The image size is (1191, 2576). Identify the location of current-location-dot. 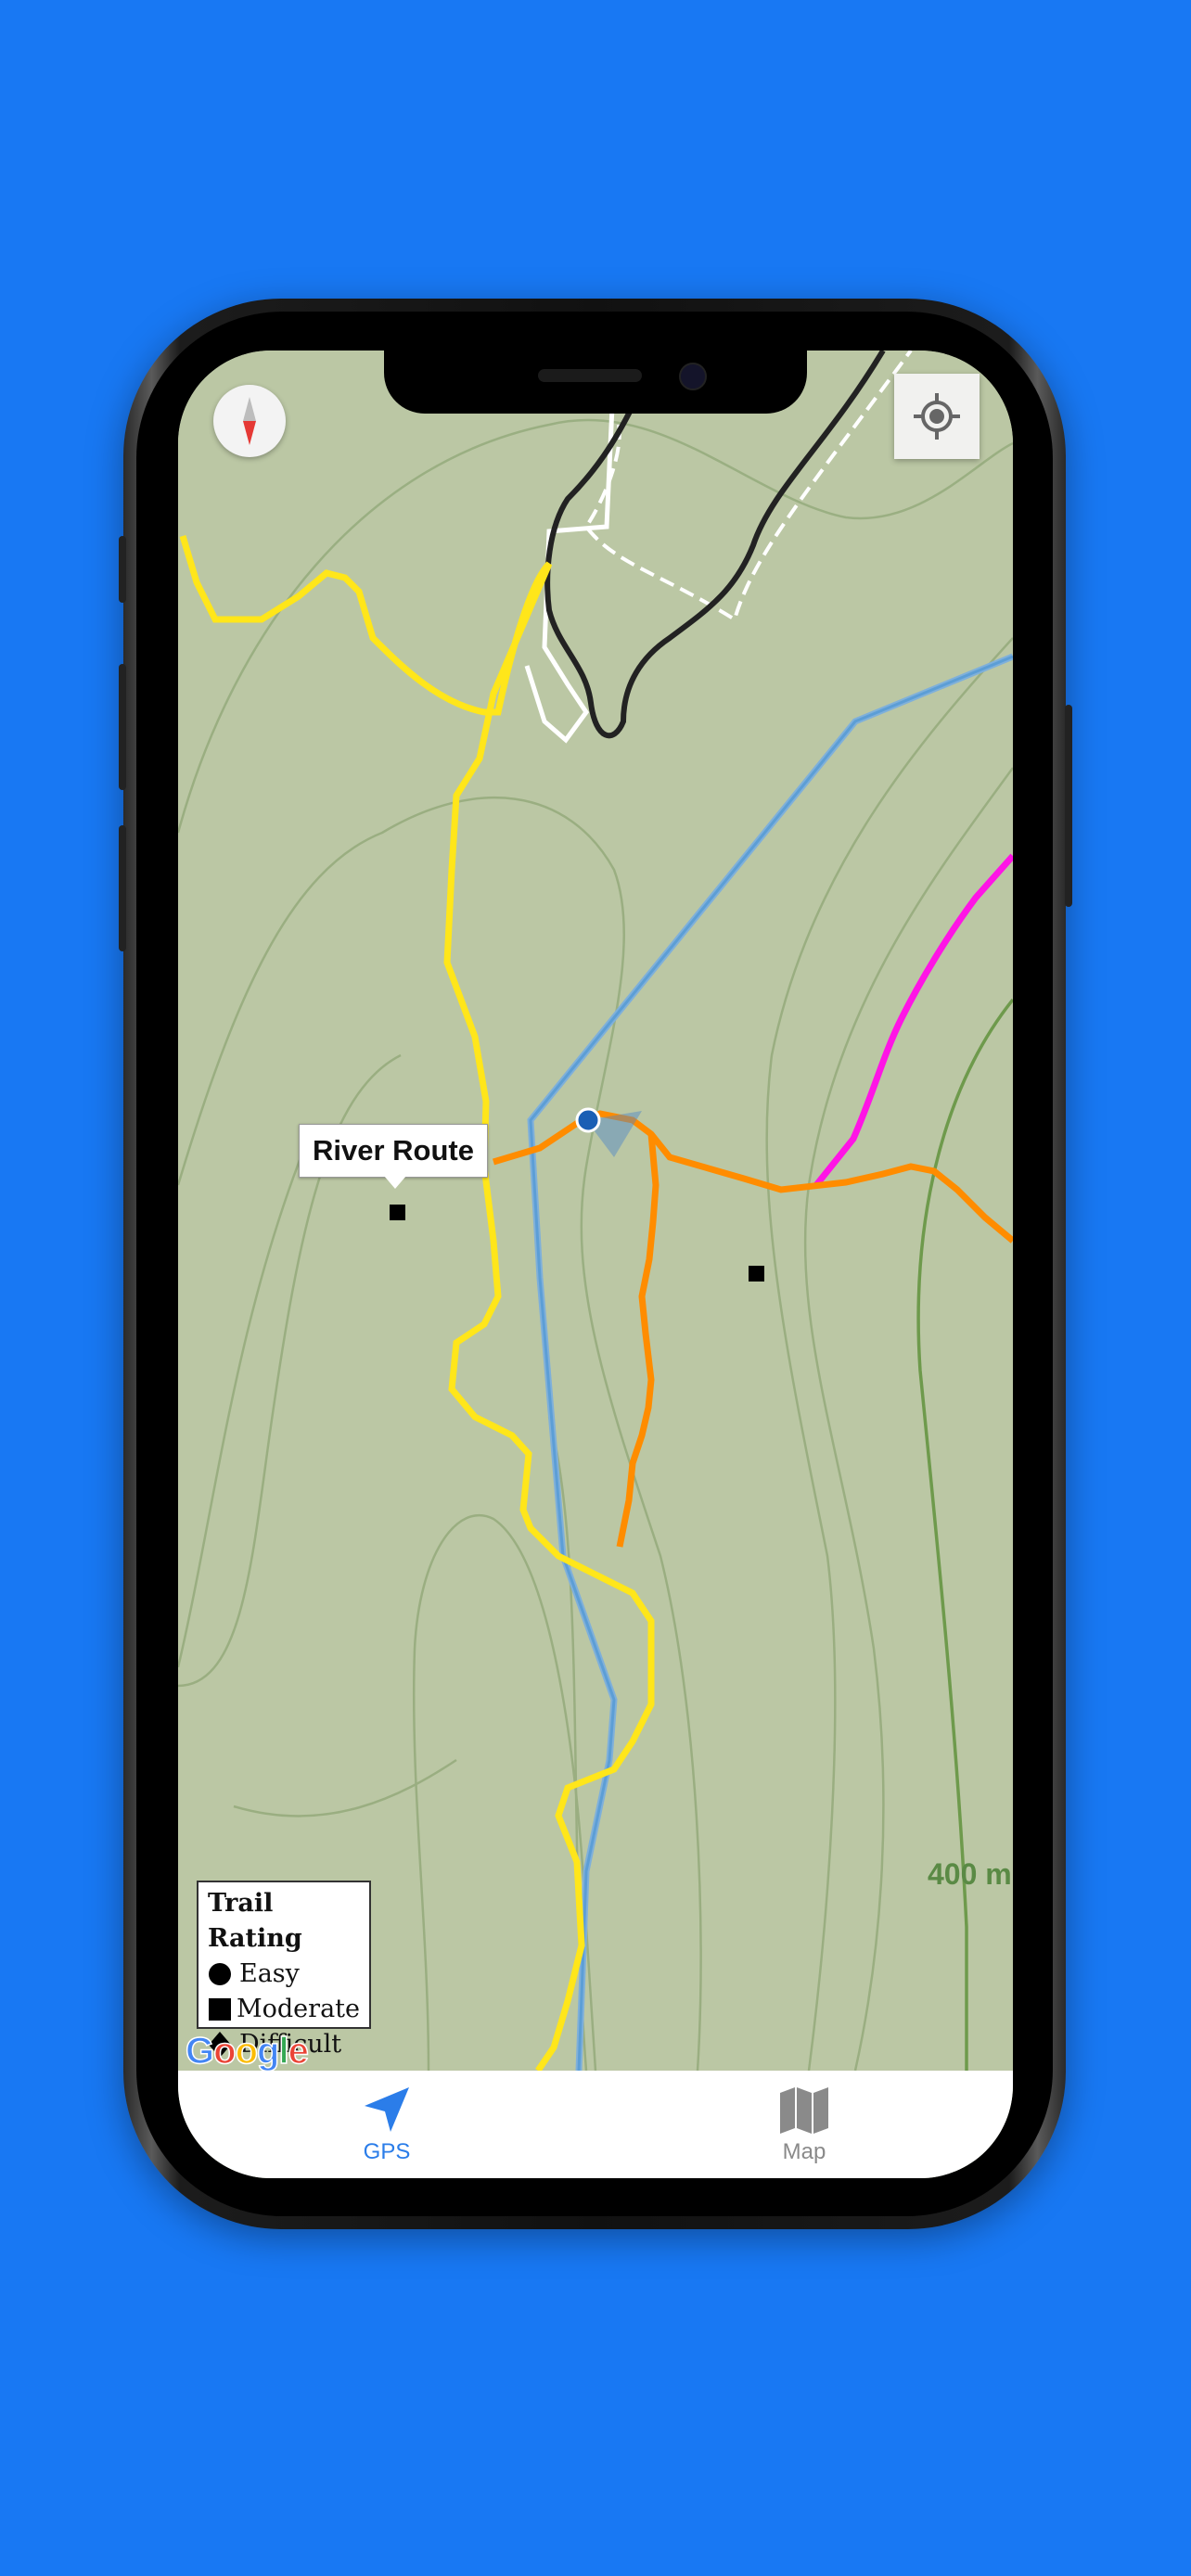
(588, 1120).